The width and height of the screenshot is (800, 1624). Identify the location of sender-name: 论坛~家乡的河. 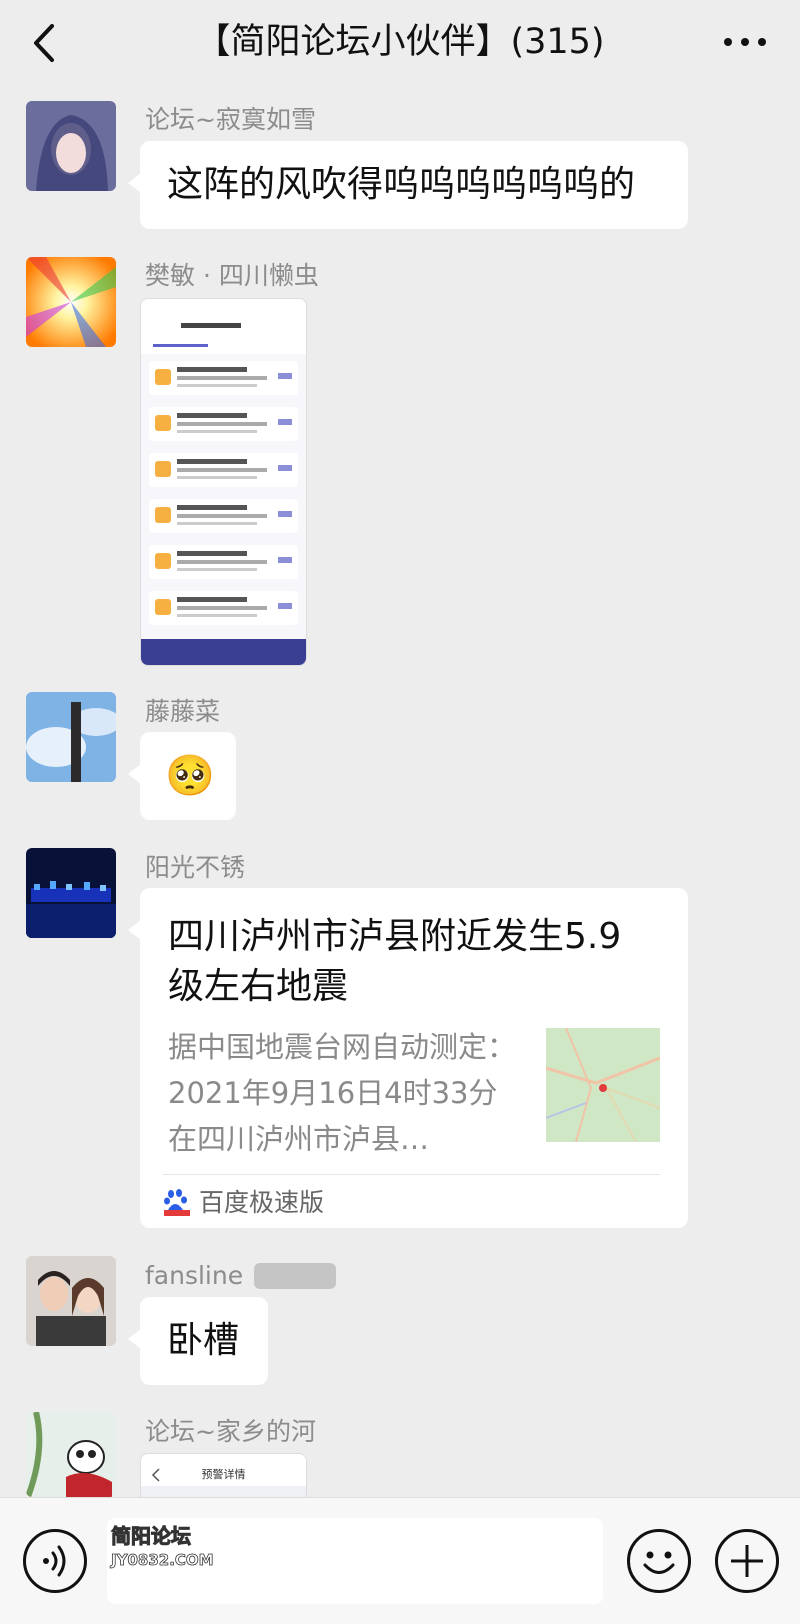
(230, 1431).